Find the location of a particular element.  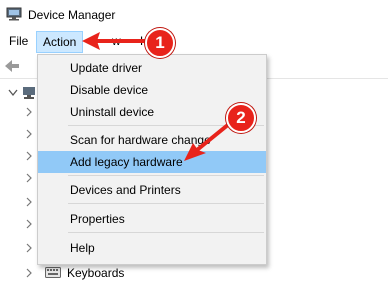

device-manager-icon is located at coordinates (14, 14).